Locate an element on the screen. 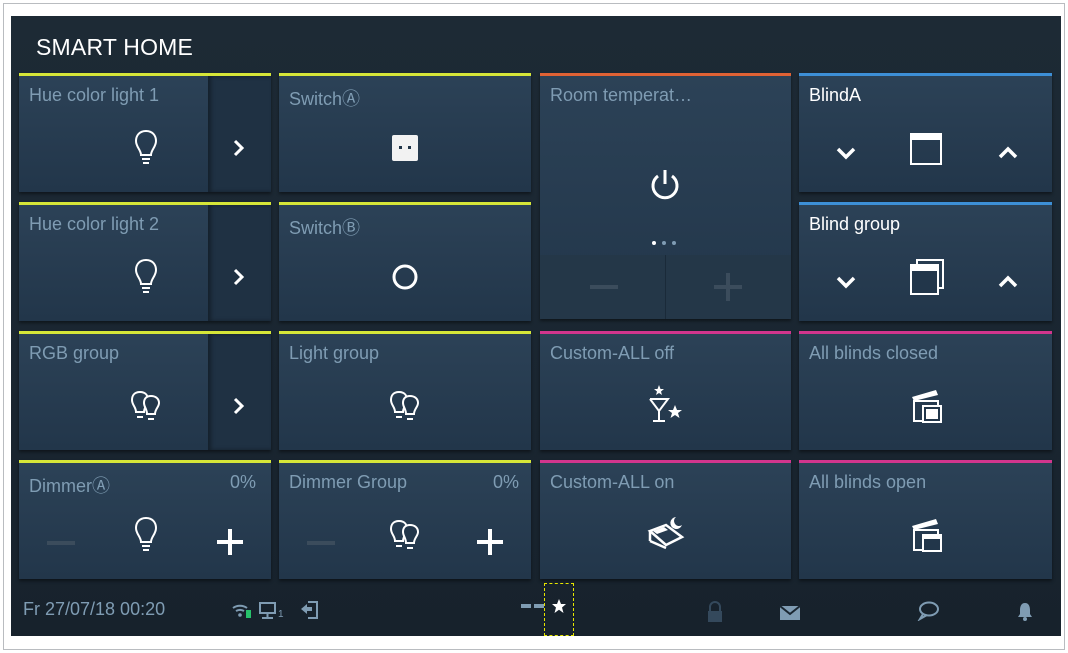  temperature-controls is located at coordinates (665, 287).